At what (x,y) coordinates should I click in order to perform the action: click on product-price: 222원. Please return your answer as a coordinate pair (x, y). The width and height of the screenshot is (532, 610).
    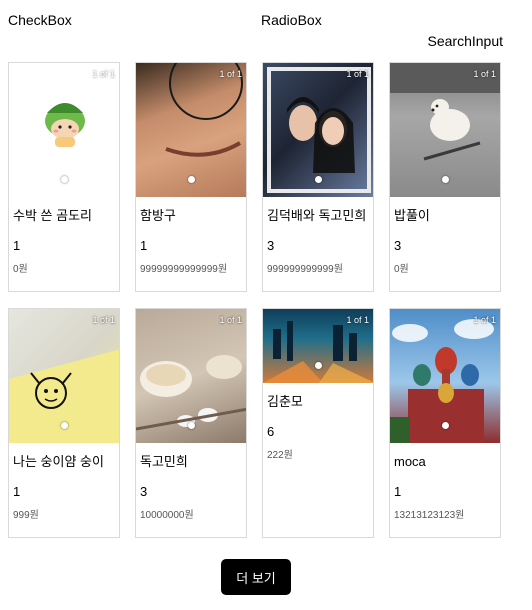
    Looking at the image, I should click on (280, 455).